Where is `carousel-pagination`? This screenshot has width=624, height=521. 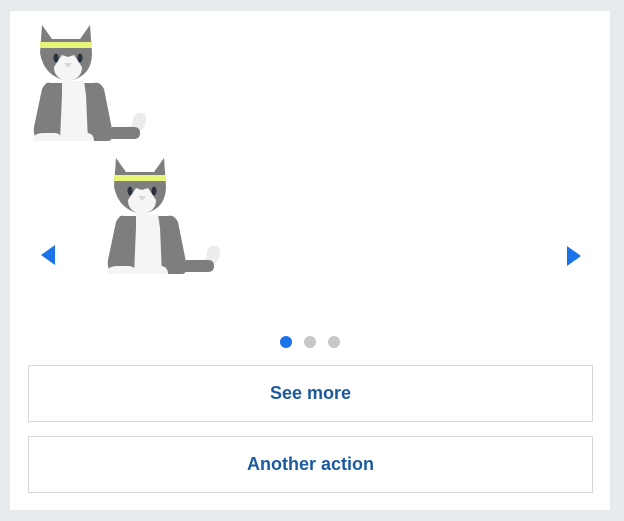 carousel-pagination is located at coordinates (310, 342).